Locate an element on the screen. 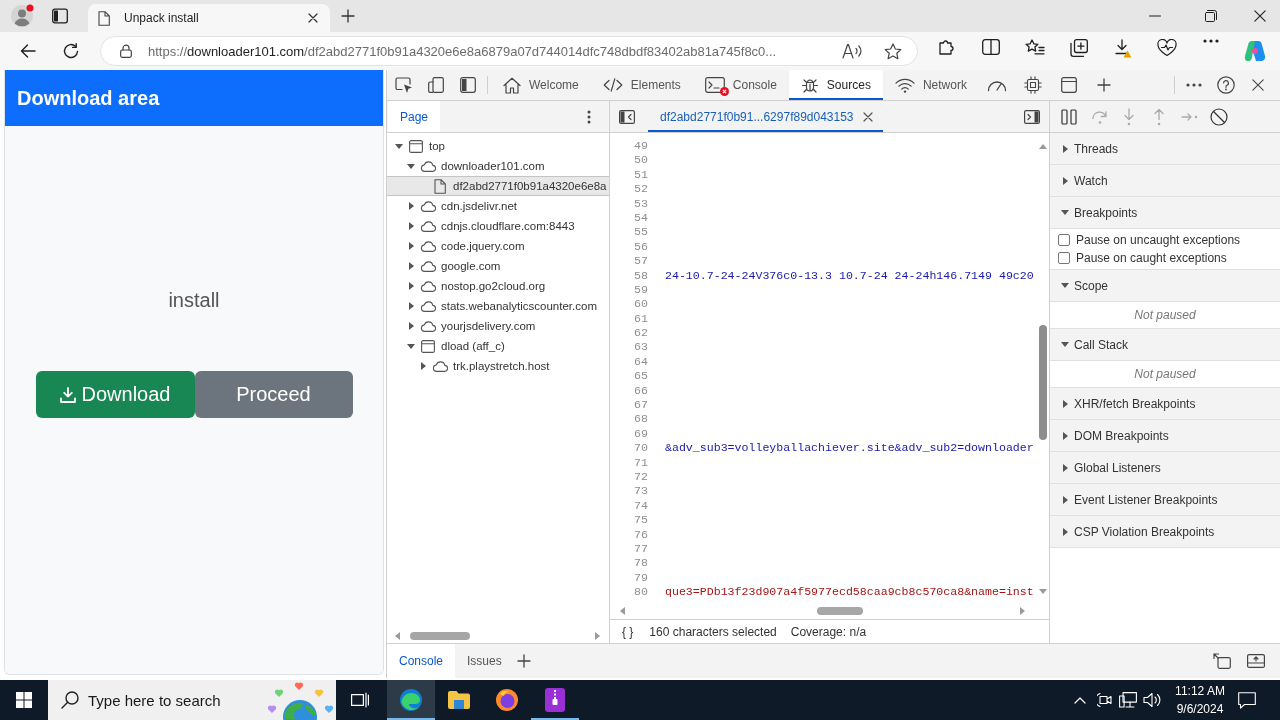 This screenshot has width=1280, height=720. panel-tab: Elements is located at coordinates (641, 85).